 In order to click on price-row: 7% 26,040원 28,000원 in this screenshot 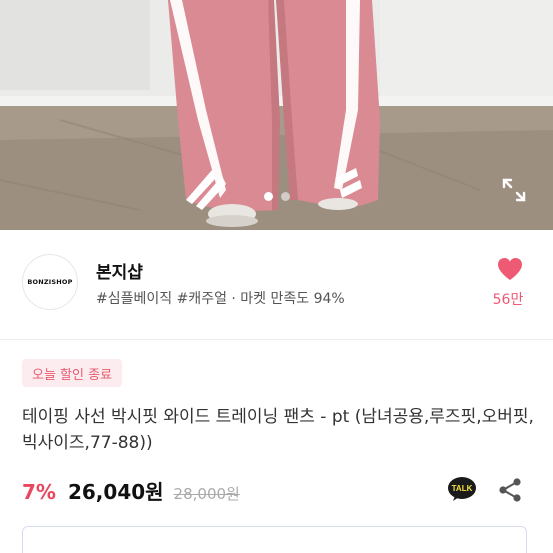, I will do `click(131, 491)`.